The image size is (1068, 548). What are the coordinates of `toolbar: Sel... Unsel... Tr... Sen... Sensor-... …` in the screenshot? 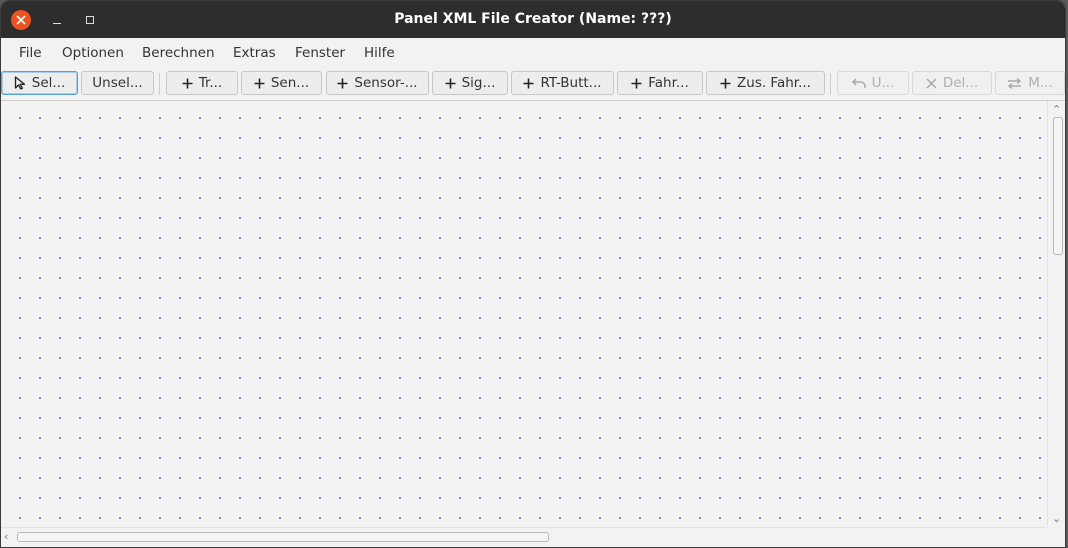 It's located at (533, 84).